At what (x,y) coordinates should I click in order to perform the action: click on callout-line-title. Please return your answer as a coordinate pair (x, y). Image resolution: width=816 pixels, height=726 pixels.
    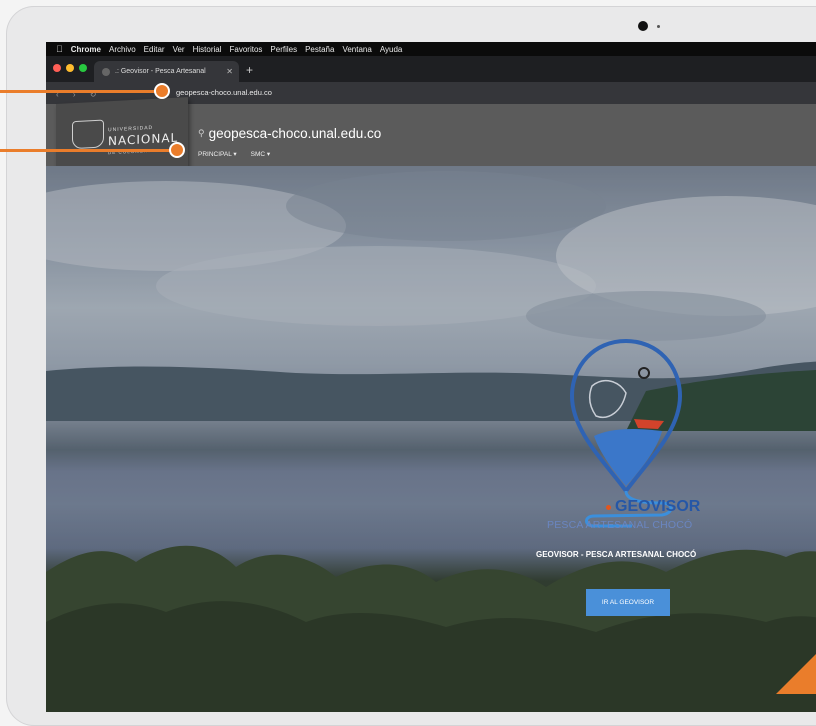
    Looking at the image, I should click on (87, 150).